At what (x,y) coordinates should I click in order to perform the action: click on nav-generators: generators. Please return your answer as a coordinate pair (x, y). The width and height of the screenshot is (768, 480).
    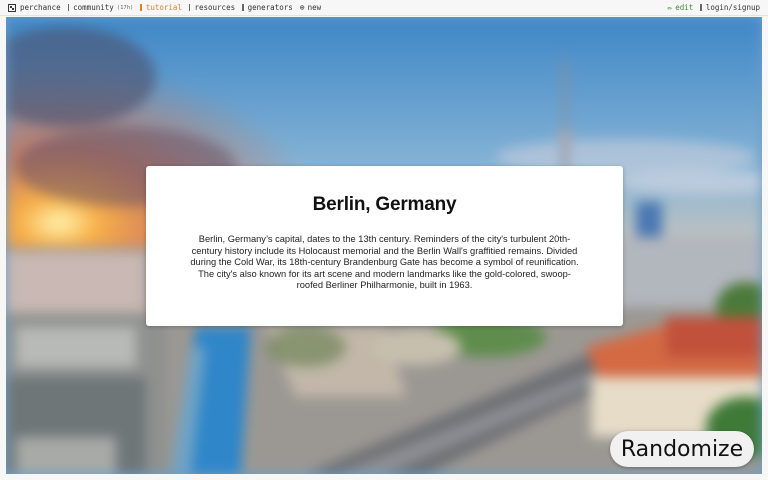
    Looking at the image, I should click on (267, 7).